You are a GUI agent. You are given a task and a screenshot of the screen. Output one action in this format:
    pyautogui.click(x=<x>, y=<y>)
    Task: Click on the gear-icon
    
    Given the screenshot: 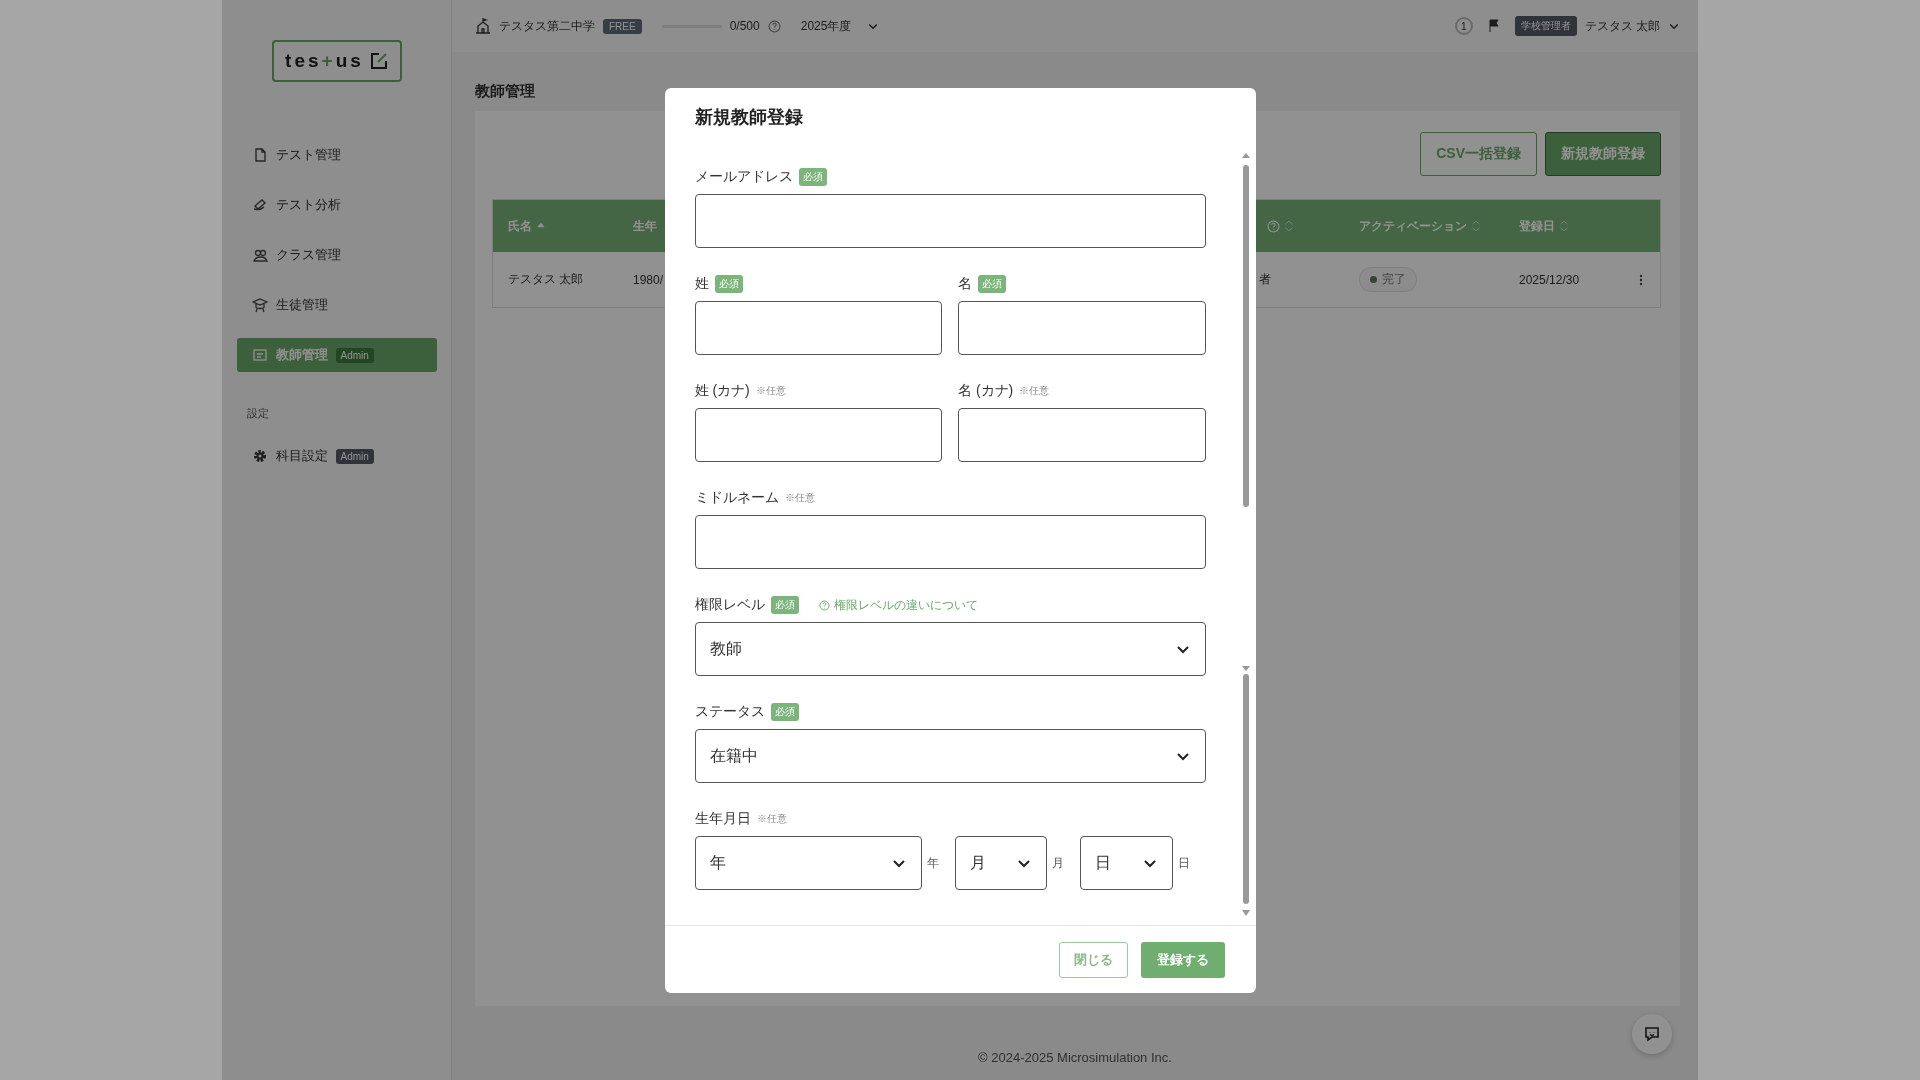 What is the action you would take?
    pyautogui.click(x=259, y=456)
    